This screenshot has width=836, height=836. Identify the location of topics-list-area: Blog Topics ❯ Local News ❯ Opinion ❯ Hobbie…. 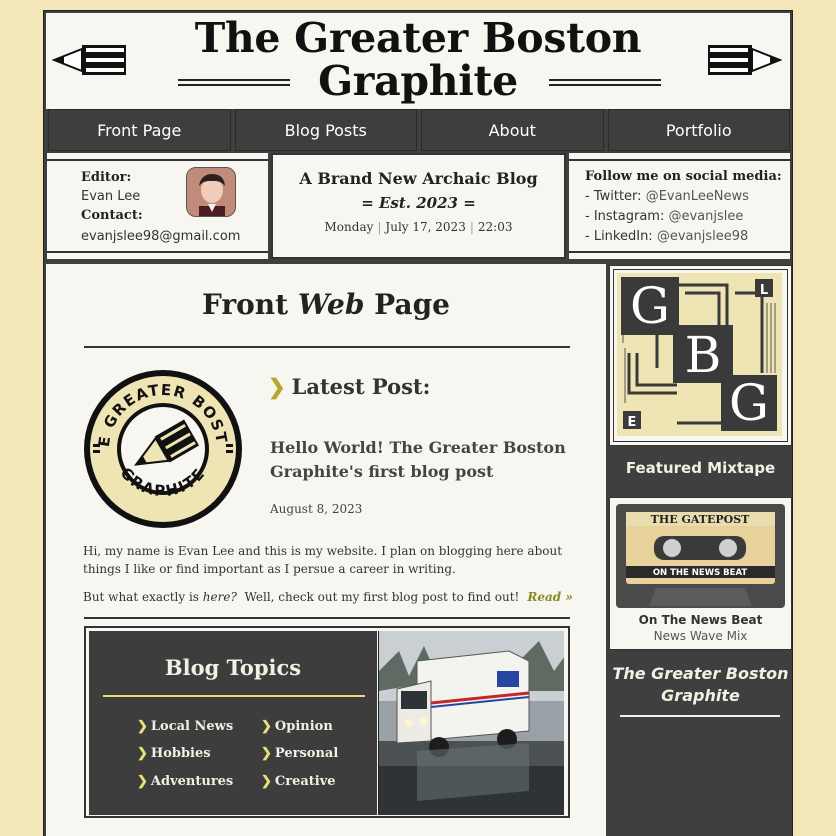
(233, 723).